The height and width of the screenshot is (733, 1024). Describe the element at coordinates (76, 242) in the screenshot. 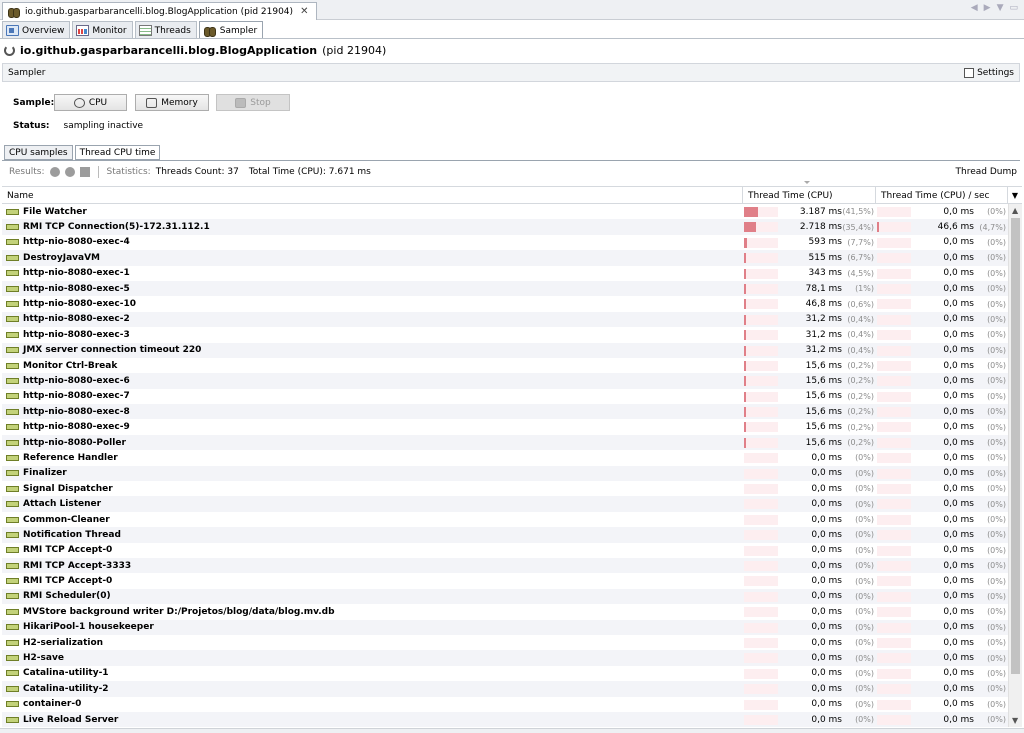

I see `thread-name: http-nio-8080-exec-4` at that location.